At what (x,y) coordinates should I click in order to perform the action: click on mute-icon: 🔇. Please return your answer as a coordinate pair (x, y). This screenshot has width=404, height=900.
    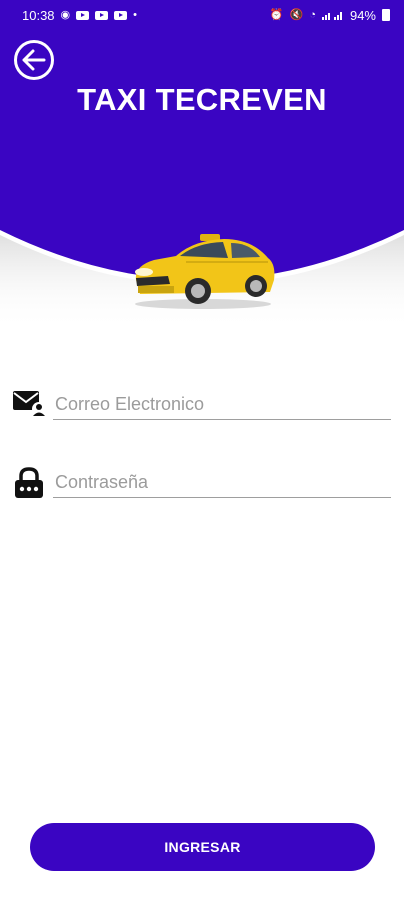
    Looking at the image, I should click on (296, 14).